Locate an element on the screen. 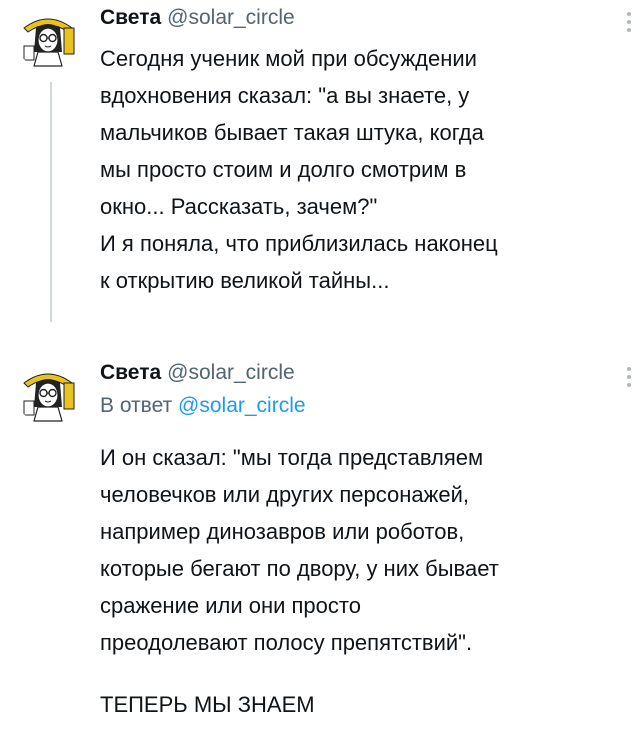  tweet-closing-line: ТЕПЕРЬ МЫ ЗНАЕМ is located at coordinates (207, 704).